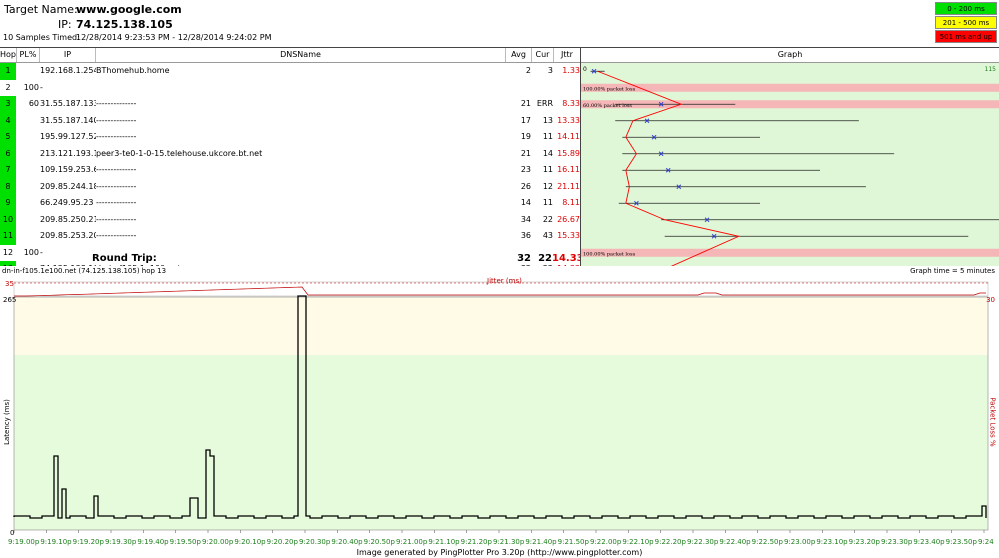 Image resolution: width=999 pixels, height=558 pixels. What do you see at coordinates (547, 153) in the screenshot?
I see `hop-cur: 14` at bounding box center [547, 153].